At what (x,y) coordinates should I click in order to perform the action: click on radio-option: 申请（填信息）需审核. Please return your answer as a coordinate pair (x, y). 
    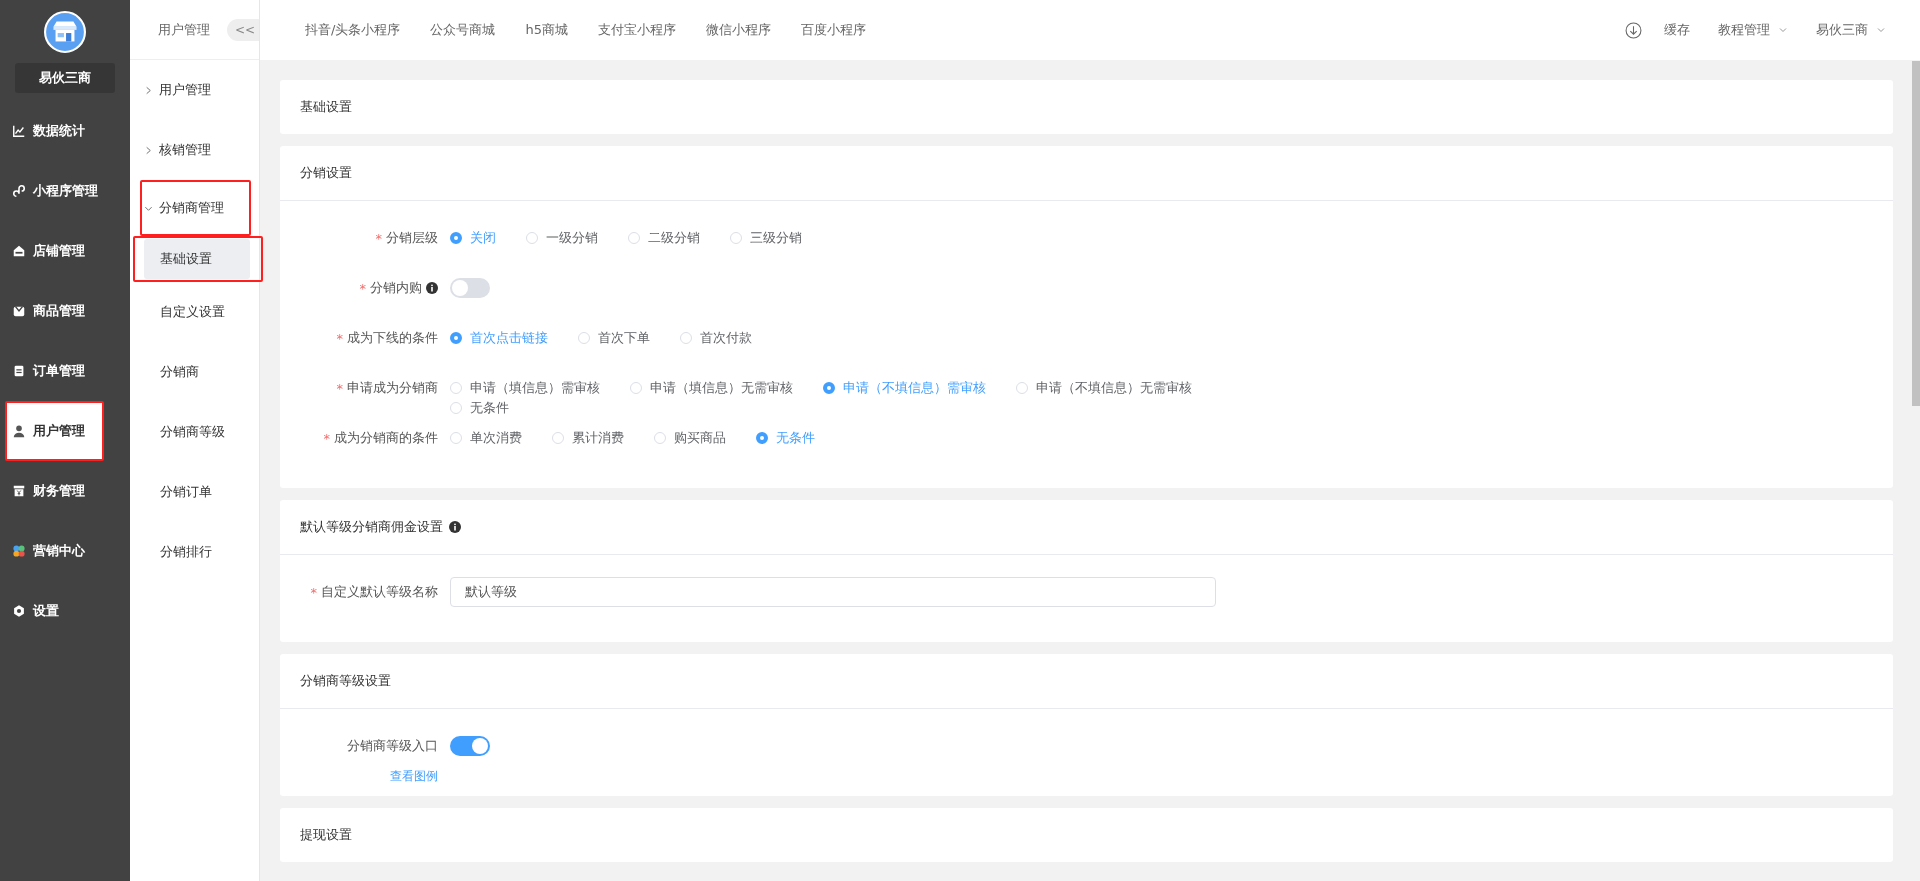
    Looking at the image, I should click on (525, 388).